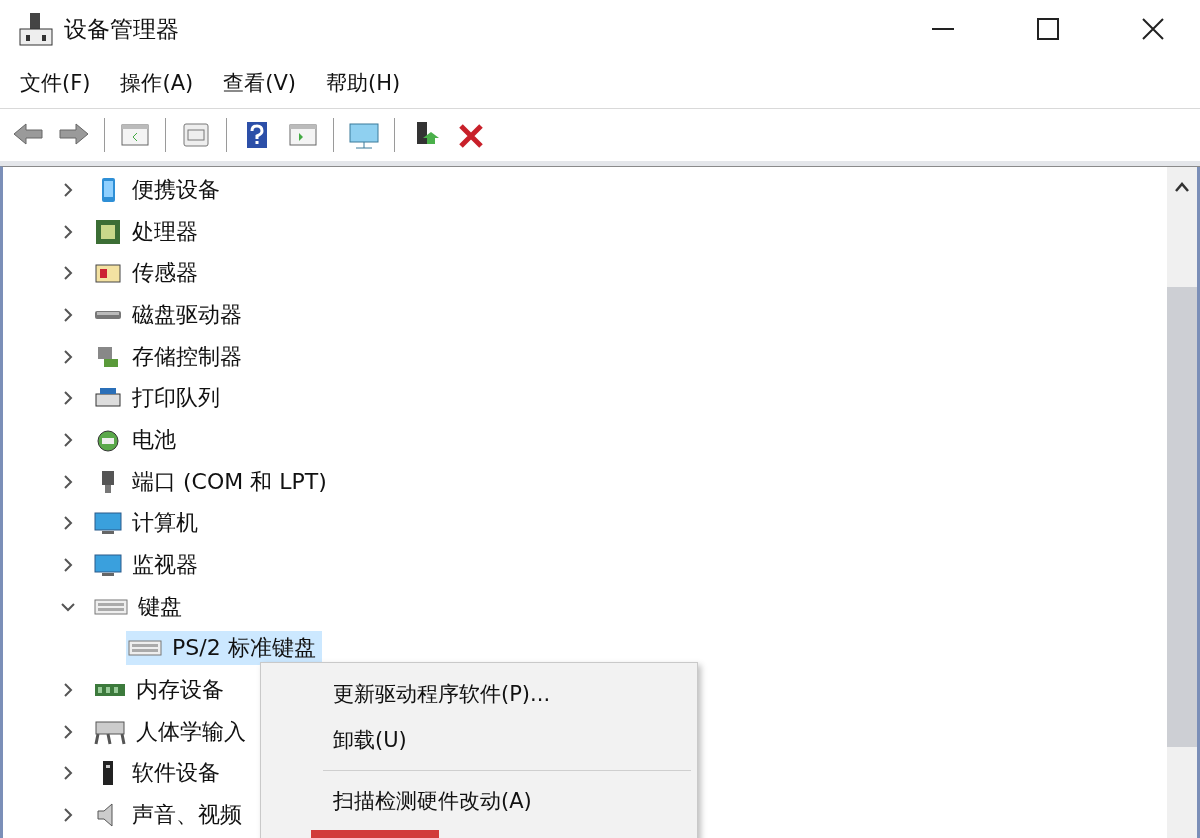 This screenshot has height=838, width=1200. What do you see at coordinates (259, 83) in the screenshot?
I see `menu-item: 查看(V)` at bounding box center [259, 83].